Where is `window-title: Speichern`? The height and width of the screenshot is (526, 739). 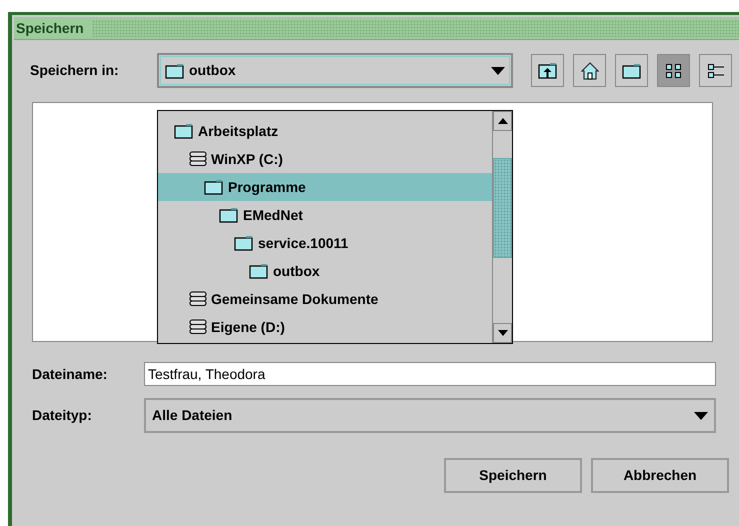
window-title: Speichern is located at coordinates (50, 28).